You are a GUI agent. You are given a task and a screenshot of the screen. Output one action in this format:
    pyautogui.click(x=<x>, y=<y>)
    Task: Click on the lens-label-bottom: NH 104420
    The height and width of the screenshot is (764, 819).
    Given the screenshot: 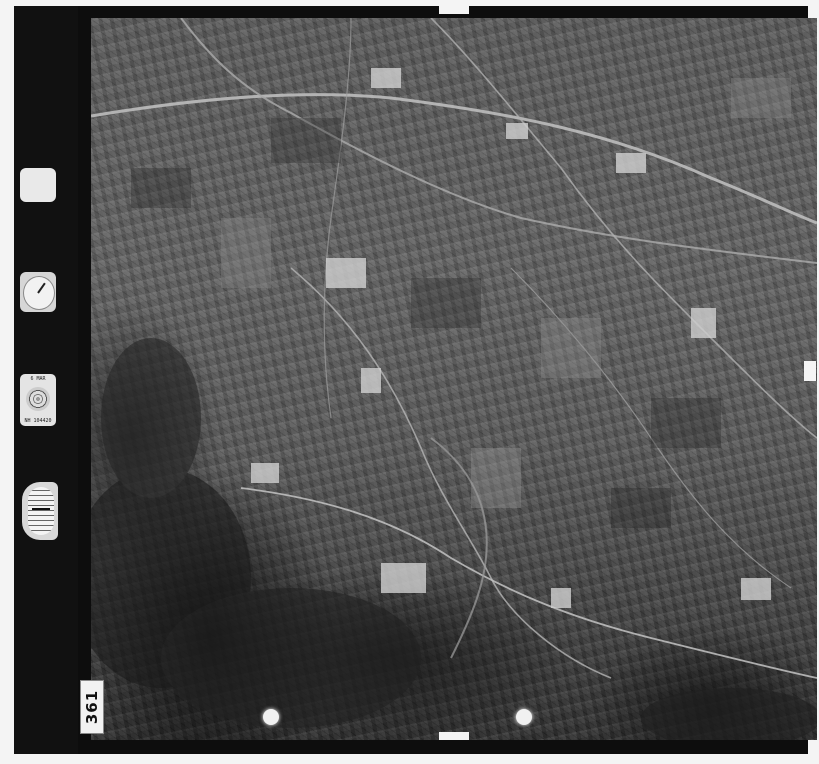 What is the action you would take?
    pyautogui.click(x=38, y=421)
    